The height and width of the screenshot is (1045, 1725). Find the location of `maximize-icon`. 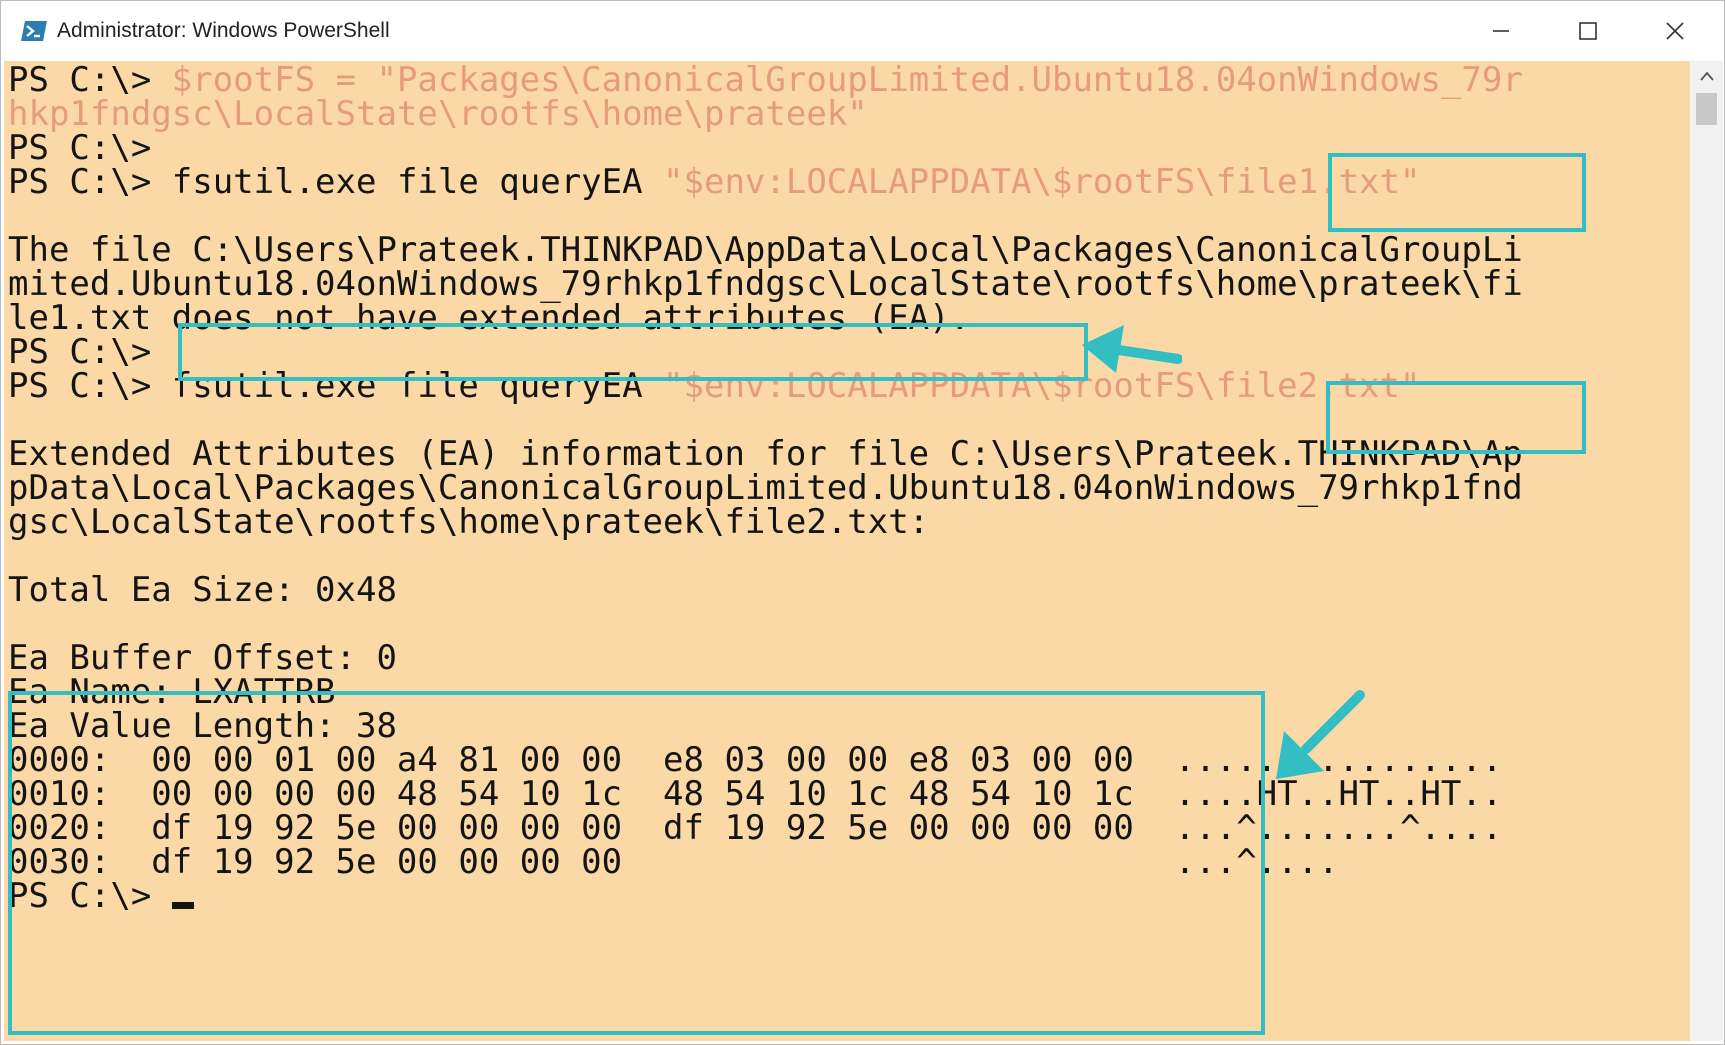

maximize-icon is located at coordinates (1588, 31).